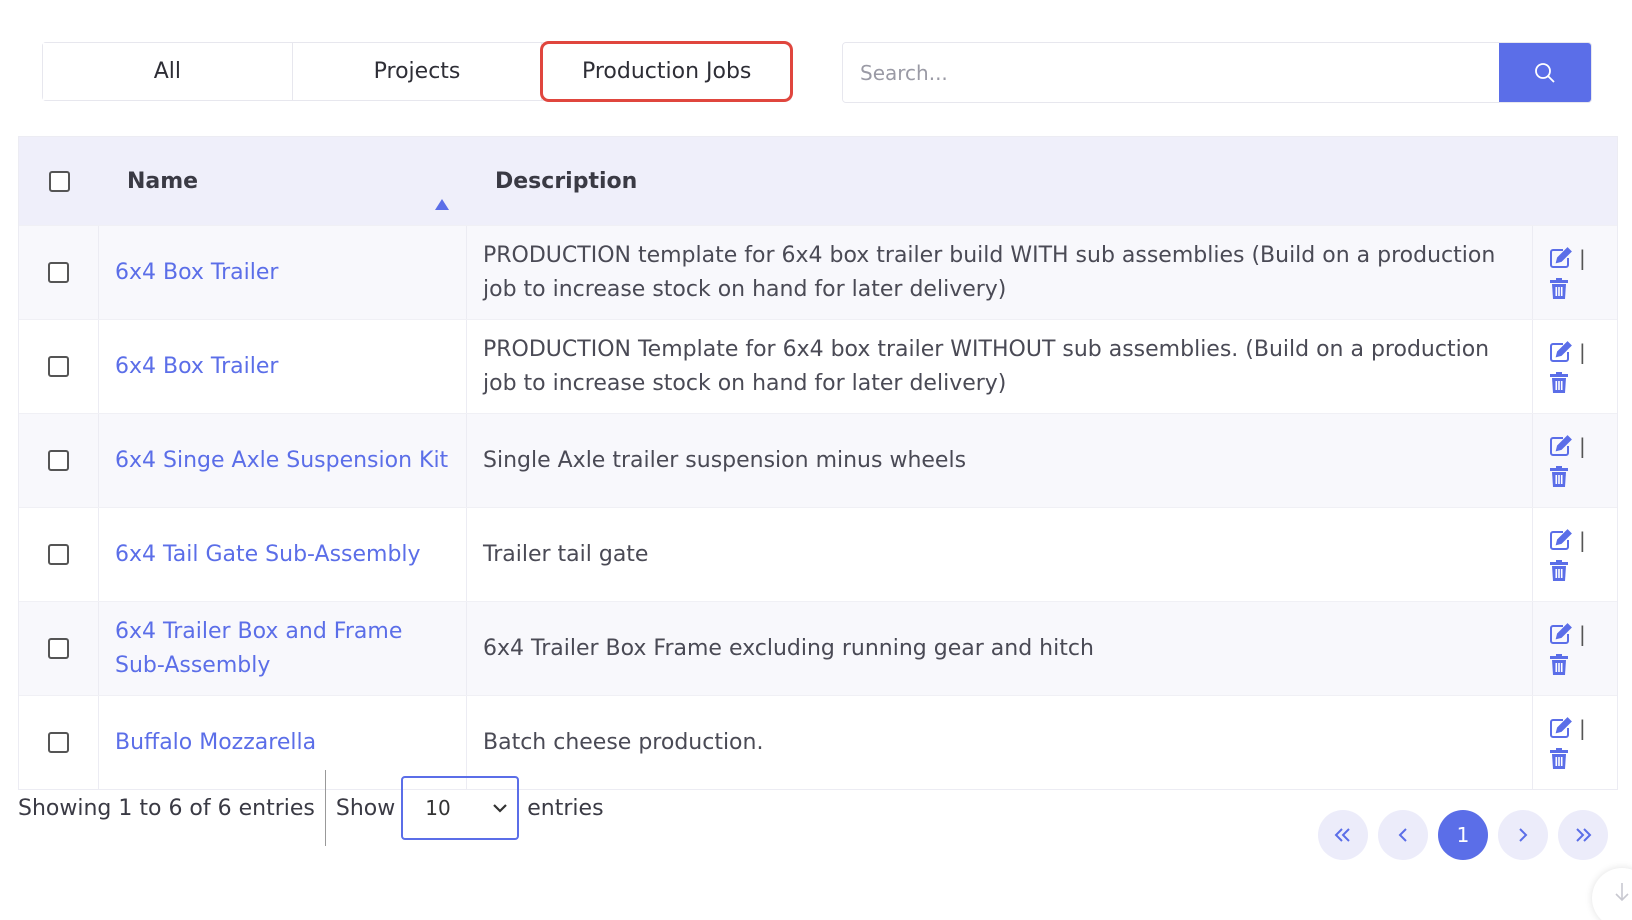  I want to click on row-description: Batch cheese production., so click(623, 742).